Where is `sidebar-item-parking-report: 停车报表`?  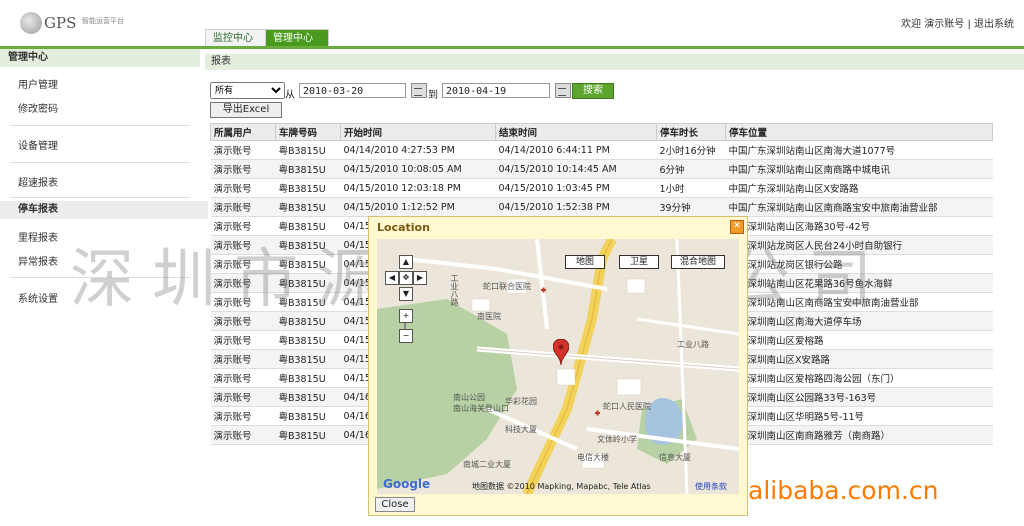 sidebar-item-parking-report: 停车报表 is located at coordinates (104, 210).